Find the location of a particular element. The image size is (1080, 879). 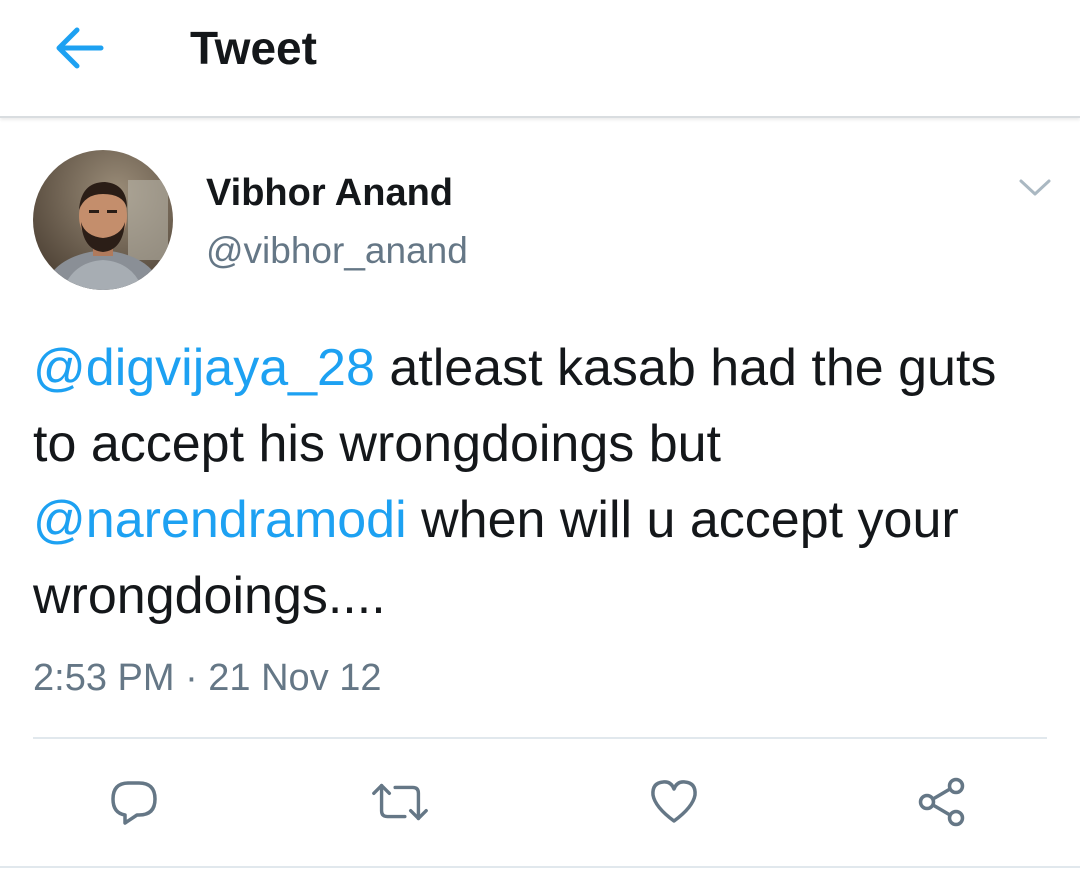

author-name: Vibhor Anand is located at coordinates (329, 193).